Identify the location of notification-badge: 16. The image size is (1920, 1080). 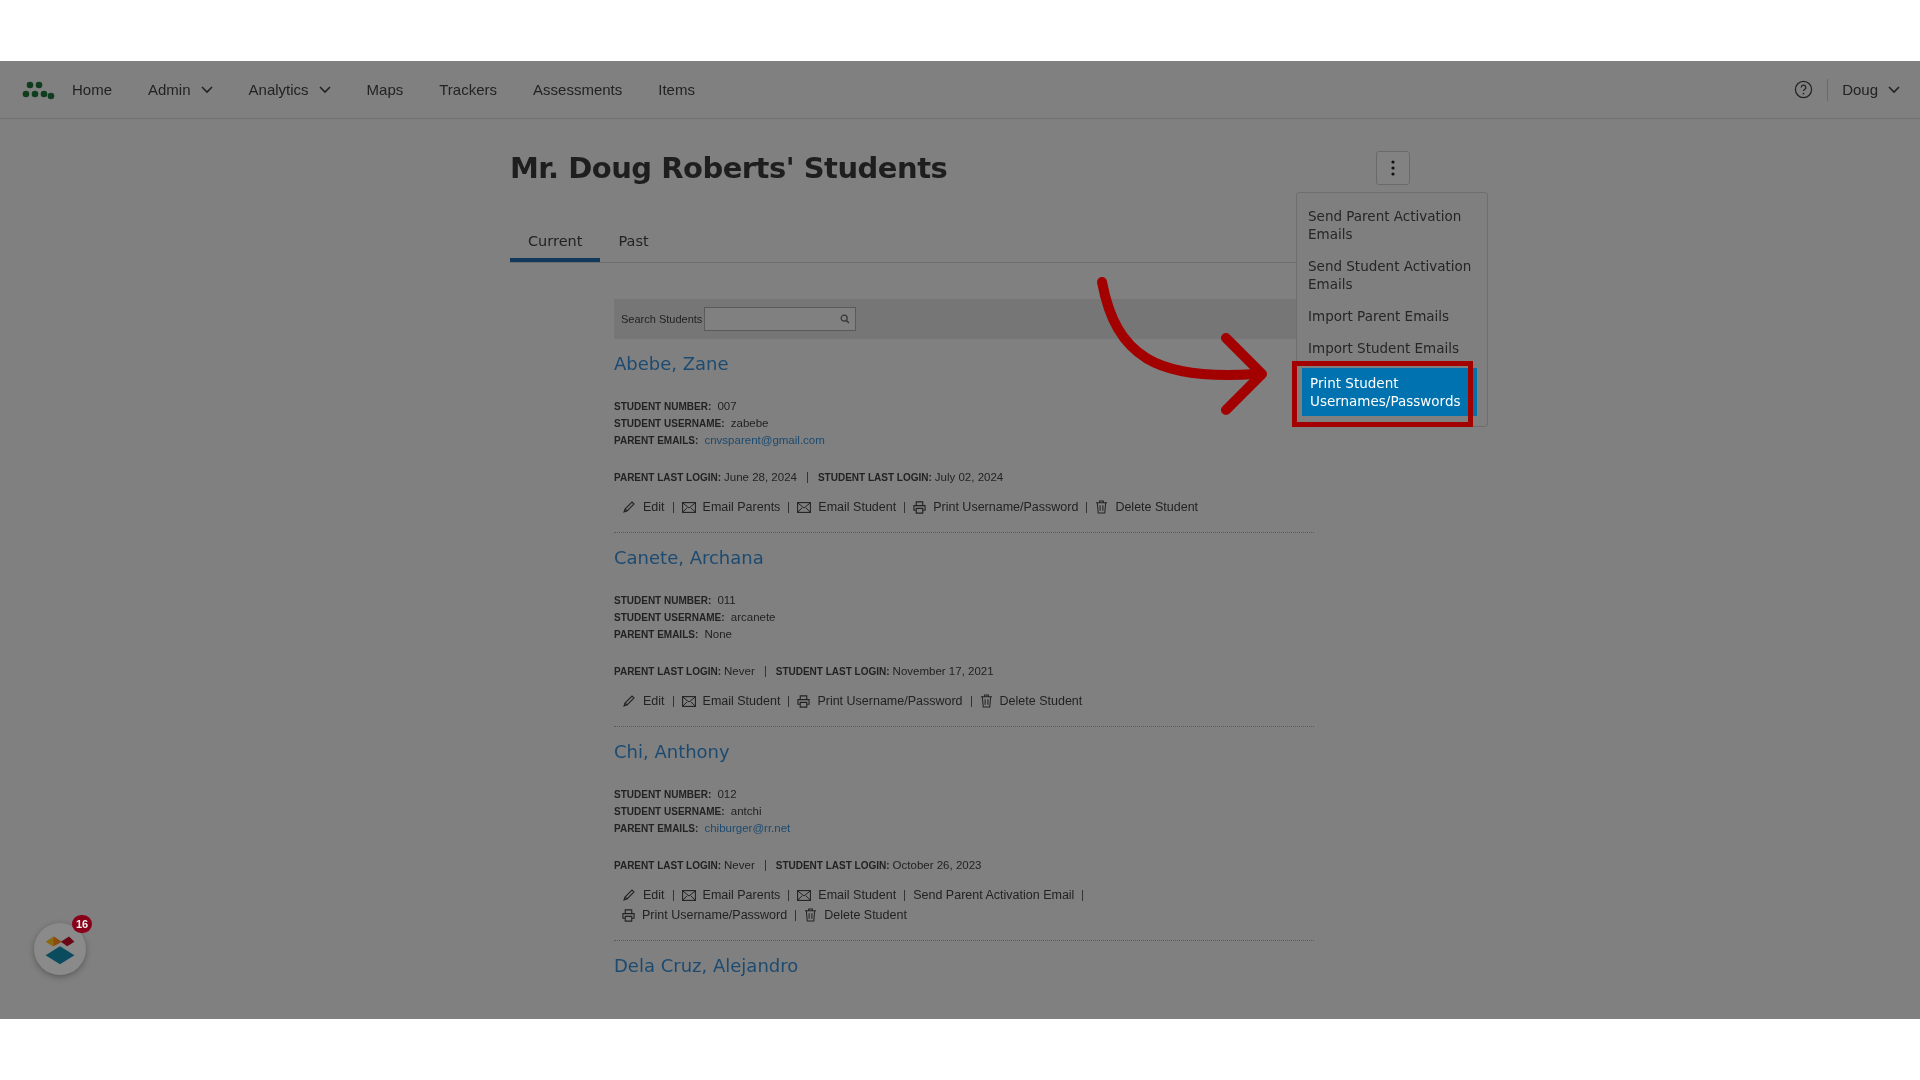
(82, 924).